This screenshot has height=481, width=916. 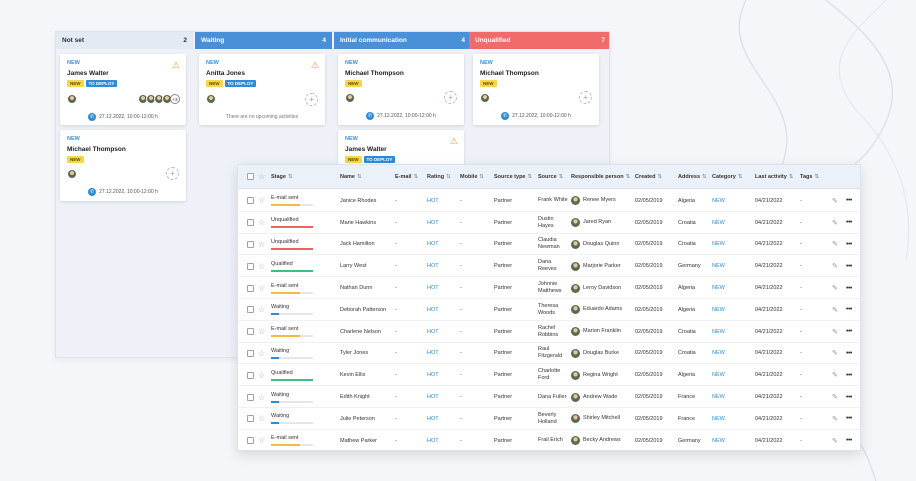 I want to click on select-all-checkbox, so click(x=250, y=176).